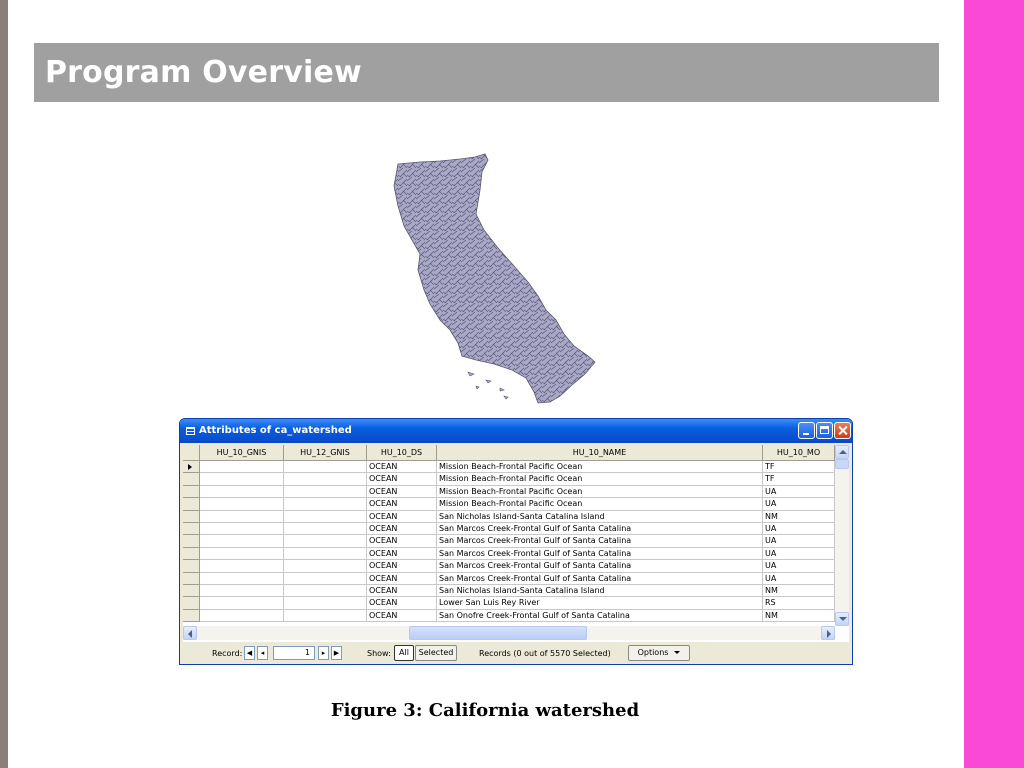 Image resolution: width=1024 pixels, height=768 pixels. What do you see at coordinates (799, 603) in the screenshot?
I see `cell-mo: RS` at bounding box center [799, 603].